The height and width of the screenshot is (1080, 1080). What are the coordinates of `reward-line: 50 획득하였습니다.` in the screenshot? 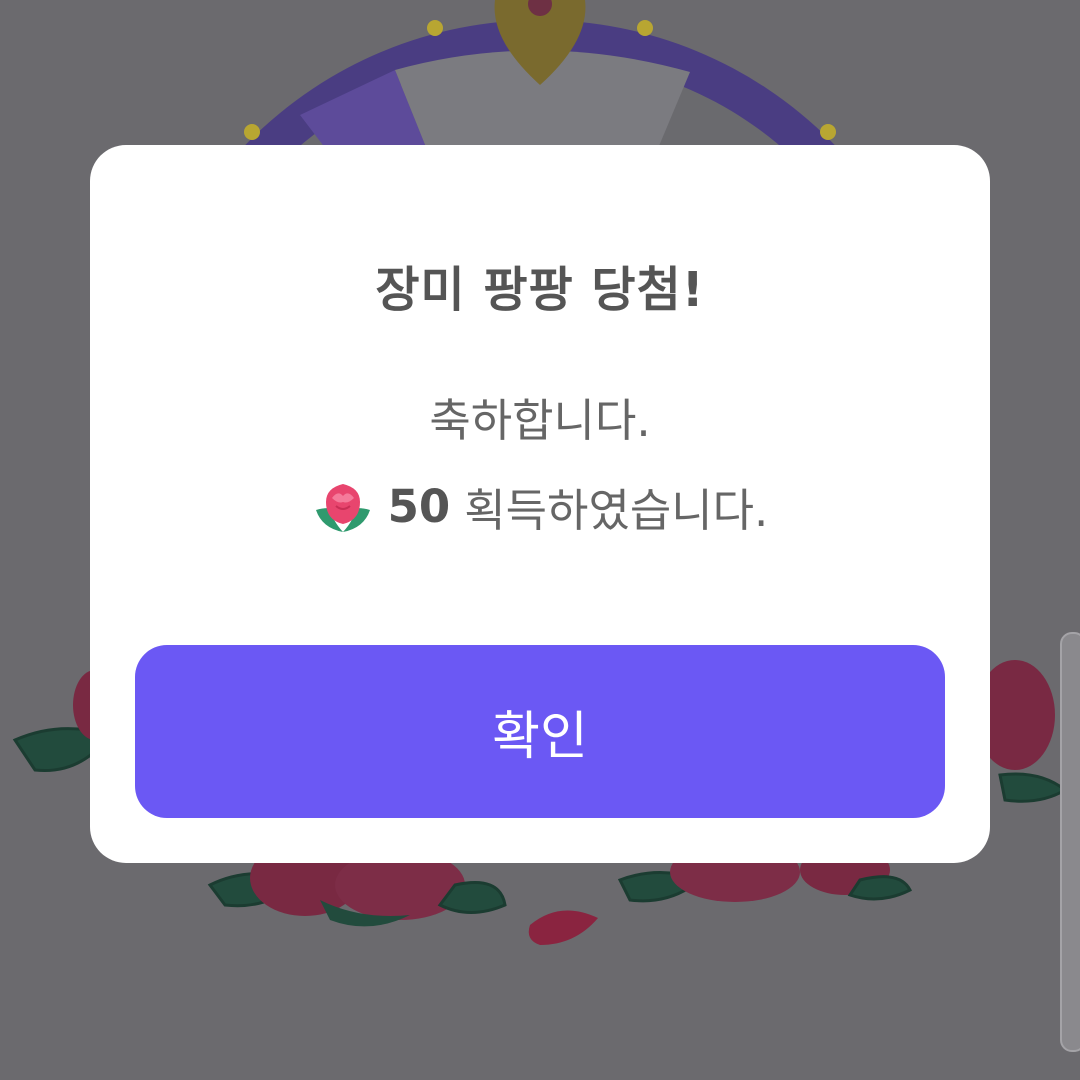 It's located at (540, 506).